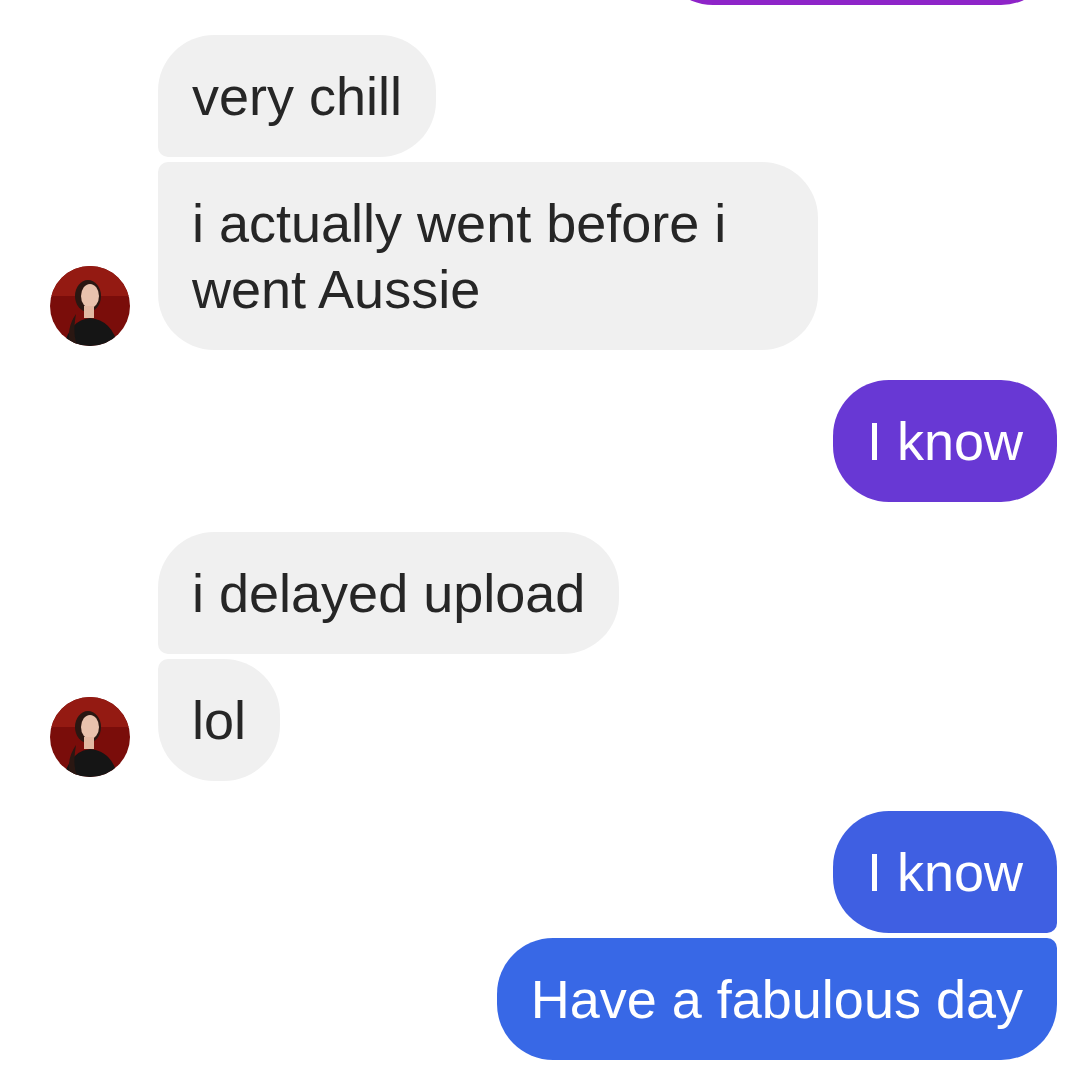 The image size is (1080, 1080). What do you see at coordinates (389, 593) in the screenshot?
I see `message-bubble: i delayed upload` at bounding box center [389, 593].